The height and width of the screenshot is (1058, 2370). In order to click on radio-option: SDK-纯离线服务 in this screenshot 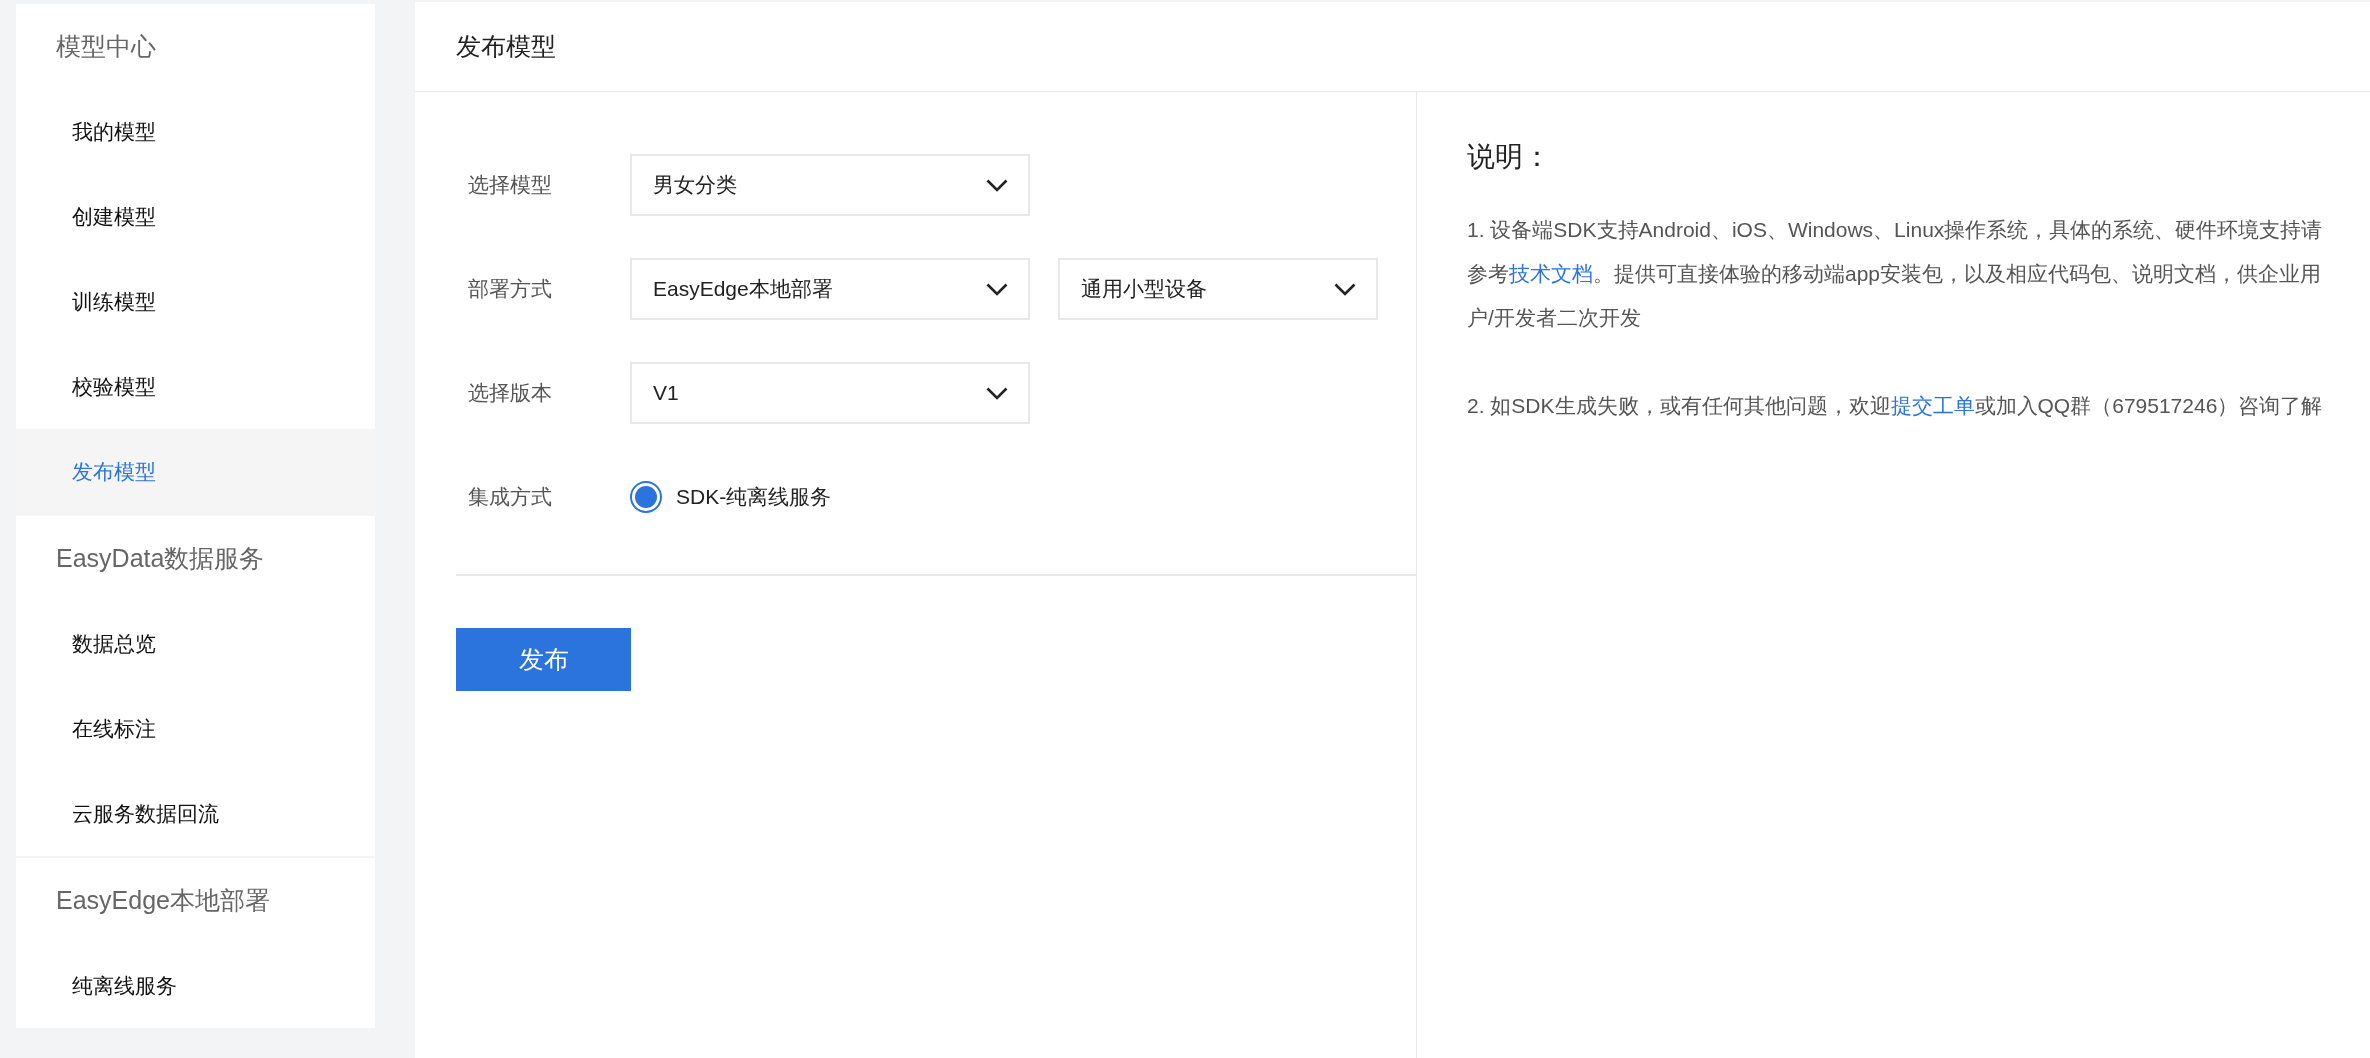, I will do `click(731, 497)`.